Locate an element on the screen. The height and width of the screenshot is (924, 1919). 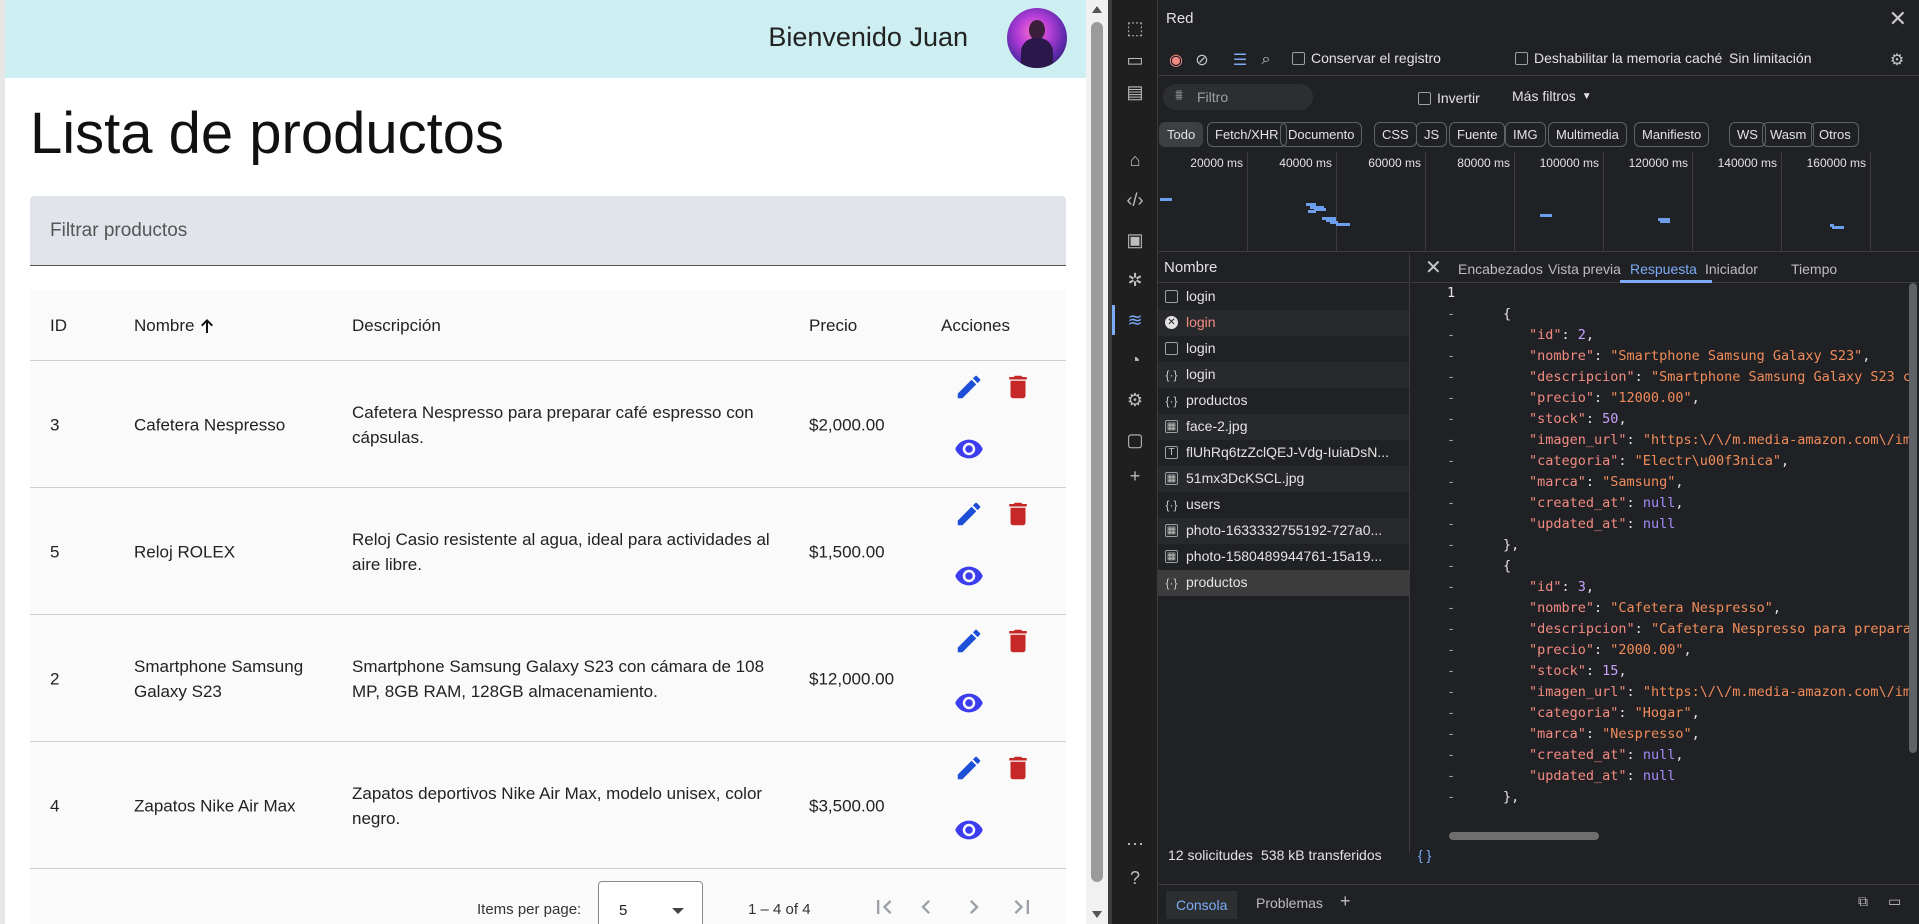
type-filter-wasm: Wasm is located at coordinates (1788, 134).